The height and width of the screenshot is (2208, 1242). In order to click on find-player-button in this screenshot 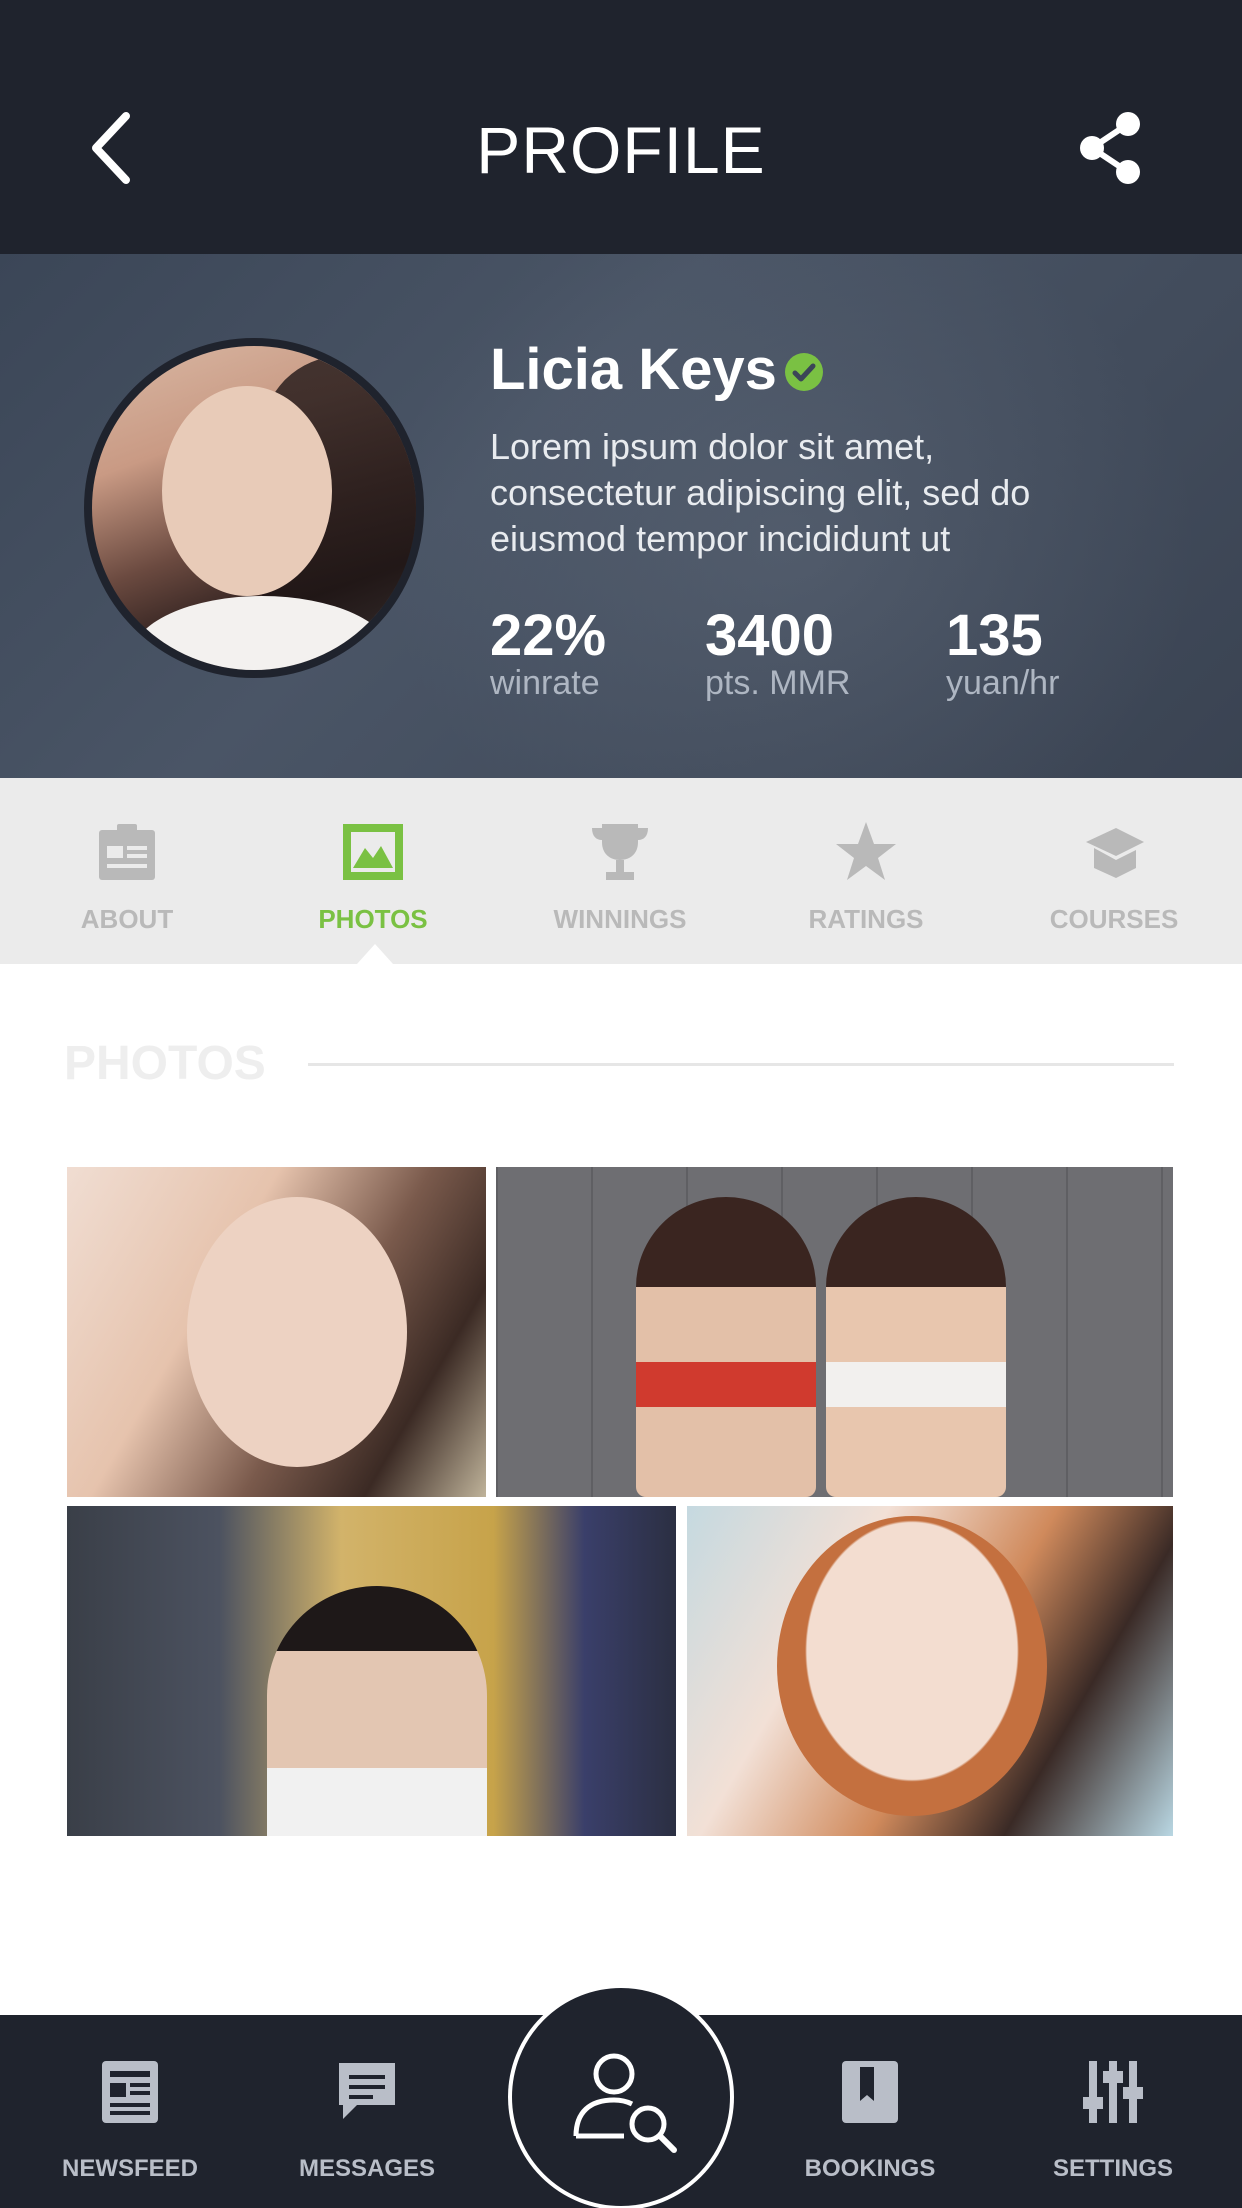, I will do `click(621, 2096)`.